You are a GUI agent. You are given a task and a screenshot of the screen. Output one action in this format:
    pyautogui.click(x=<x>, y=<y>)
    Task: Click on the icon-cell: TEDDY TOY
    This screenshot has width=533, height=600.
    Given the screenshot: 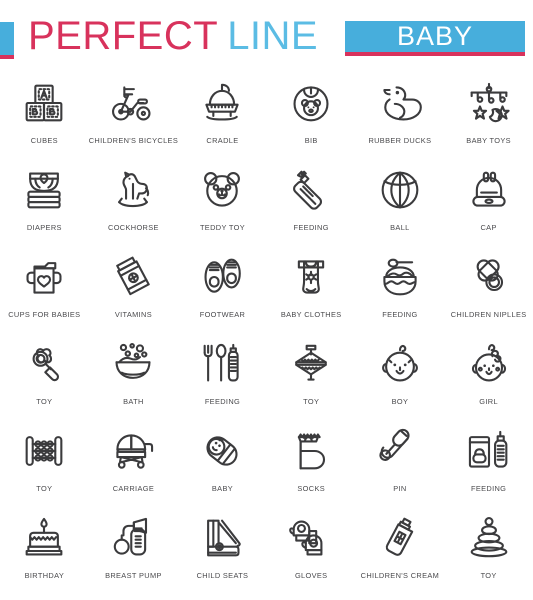 What is the action you would take?
    pyautogui.click(x=222, y=200)
    